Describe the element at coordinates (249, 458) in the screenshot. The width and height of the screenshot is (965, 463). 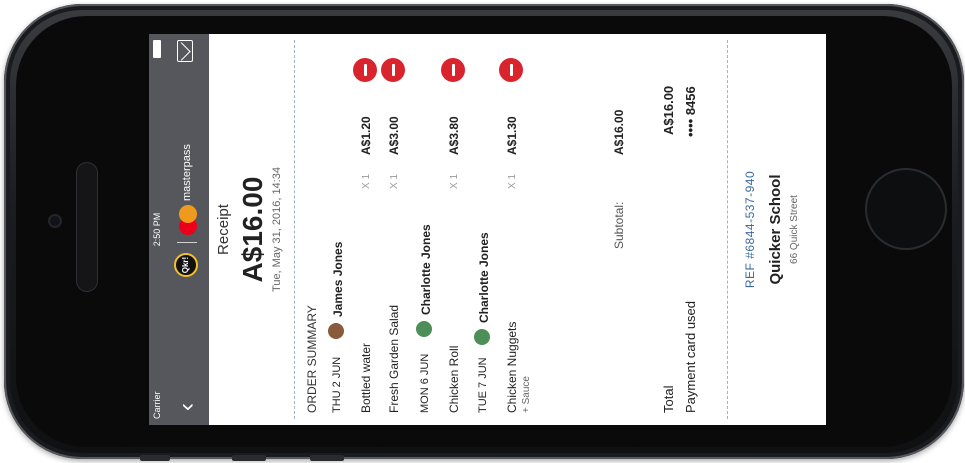
I see `volume-up-button` at that location.